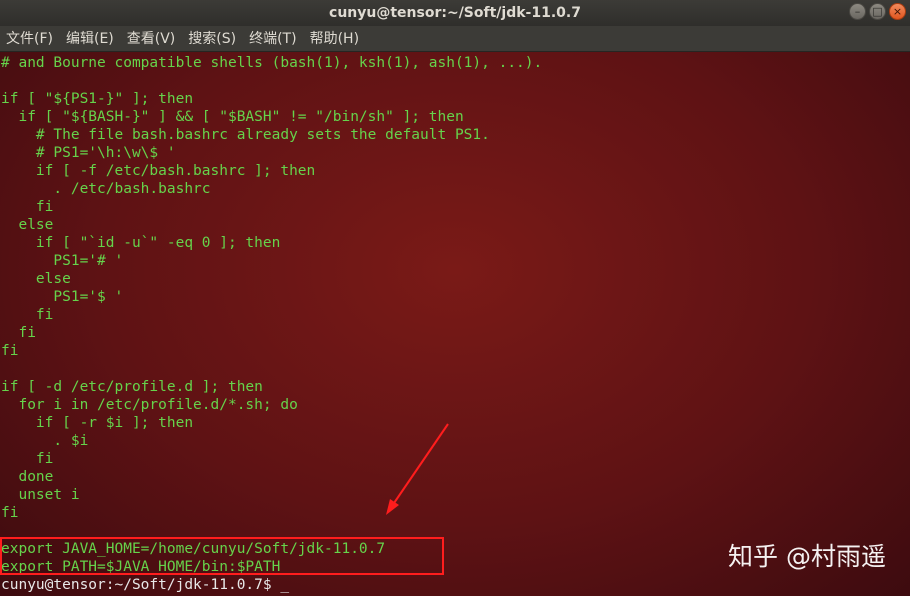 This screenshot has height=596, width=910. Describe the element at coordinates (149, 405) in the screenshot. I see `terminal-line: for i in /etc/profile.d/*.sh; do` at that location.